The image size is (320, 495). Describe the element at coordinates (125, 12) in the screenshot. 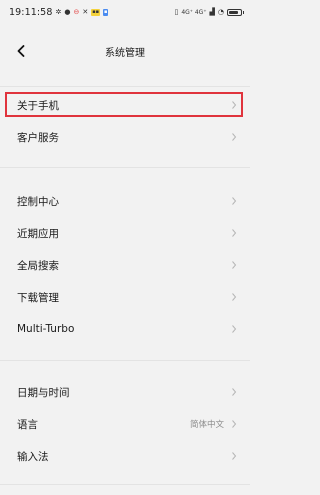

I see `status-bar: 19:11:58 ✲ ● ⊖ ✕ ▪▪ ▪ ▯ 4G⁺ 4G⁺ ▟ ◔` at that location.